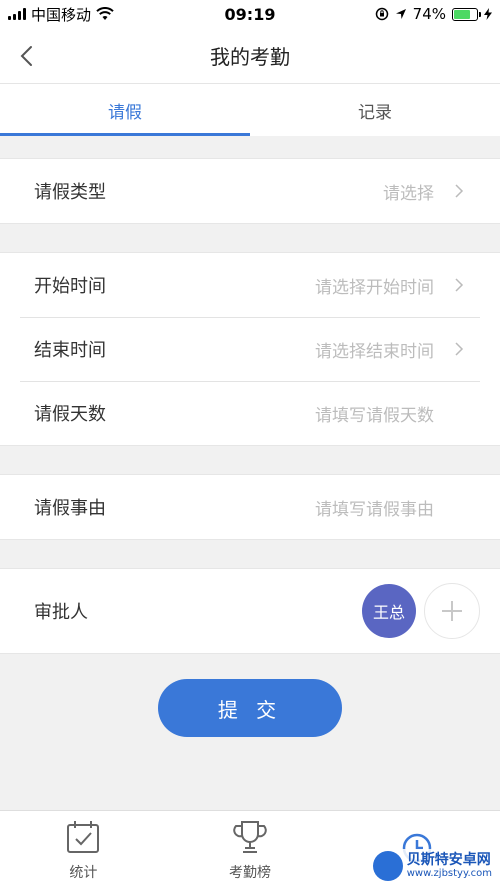  Describe the element at coordinates (250, 837) in the screenshot. I see `trophy-icon` at that location.